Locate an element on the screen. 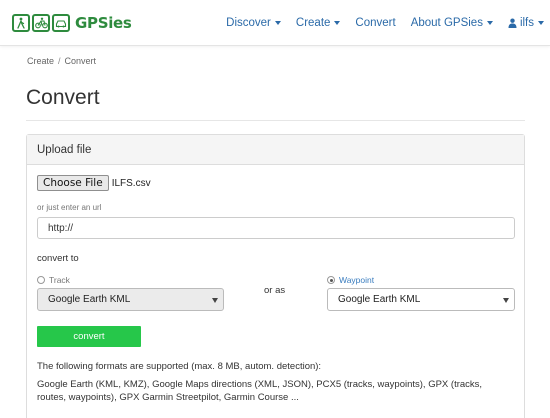 This screenshot has height=418, width=550. waypoint-radio-option: Waypoint is located at coordinates (350, 280).